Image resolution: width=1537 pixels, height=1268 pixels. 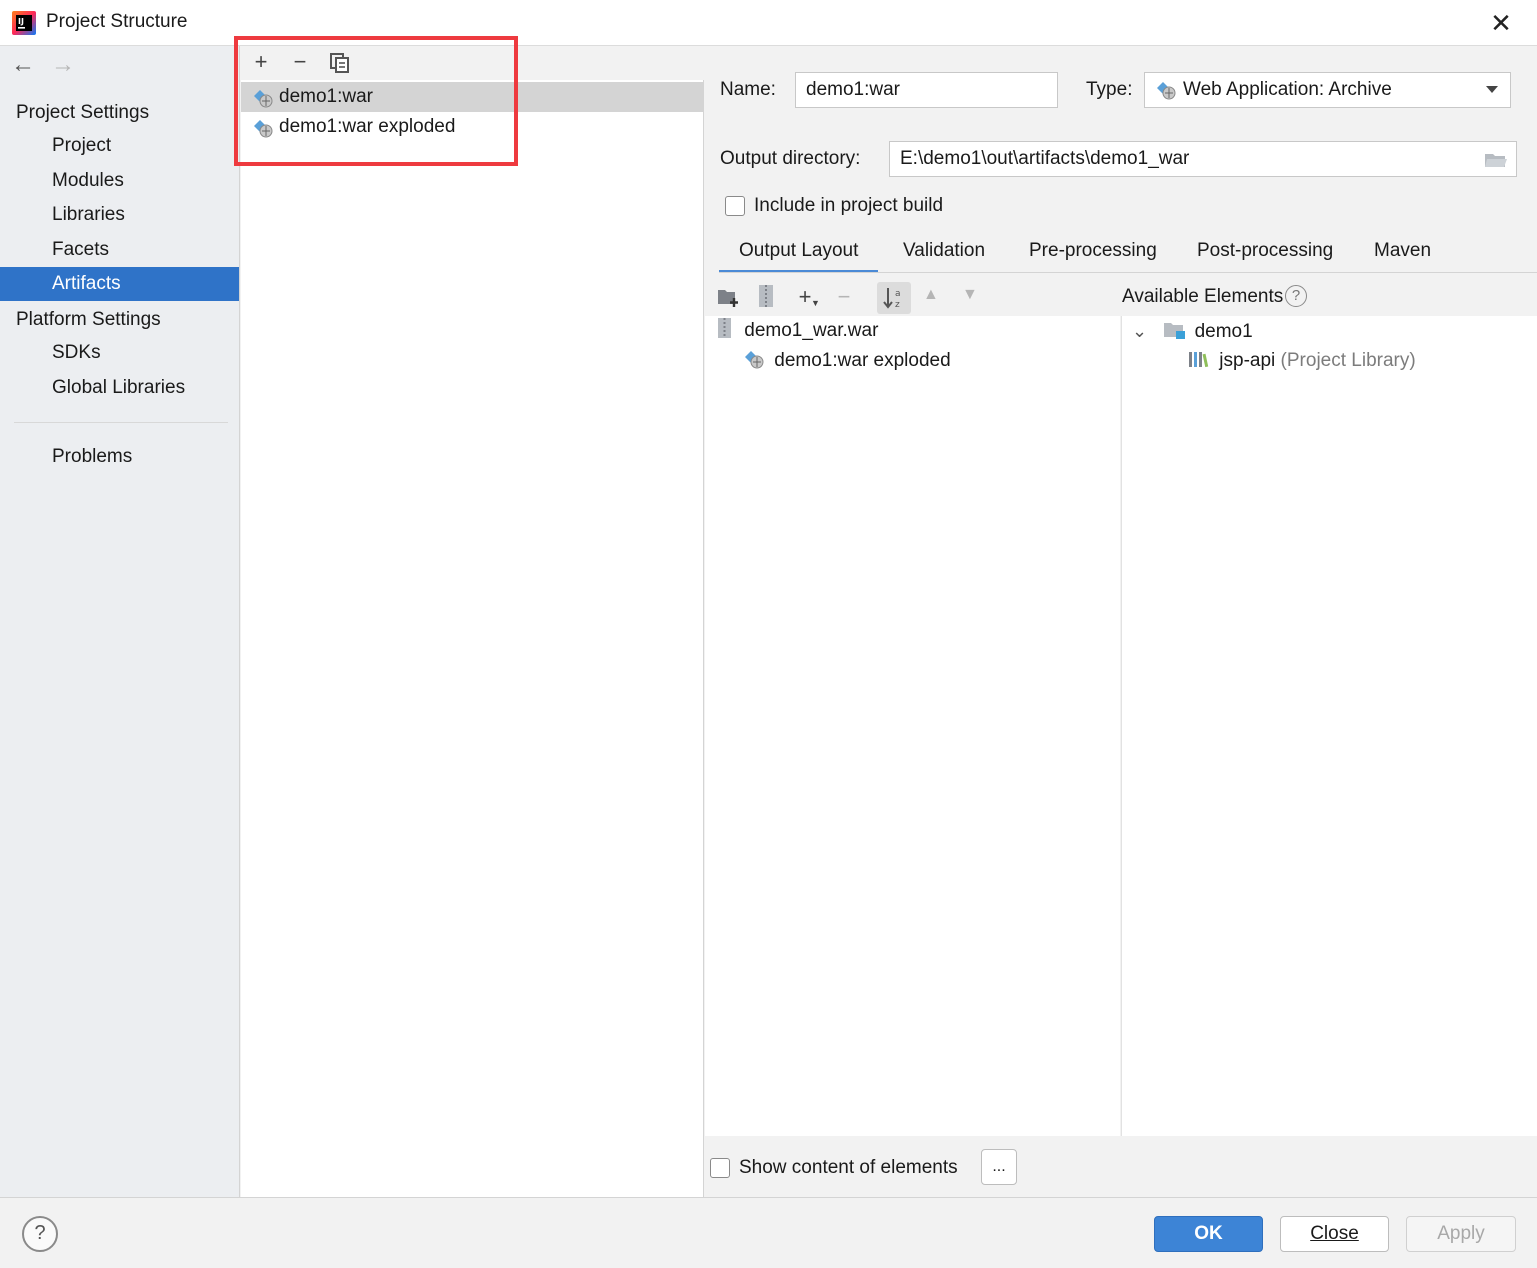 I want to click on project-settings-heading: Project Settings, so click(x=83, y=112).